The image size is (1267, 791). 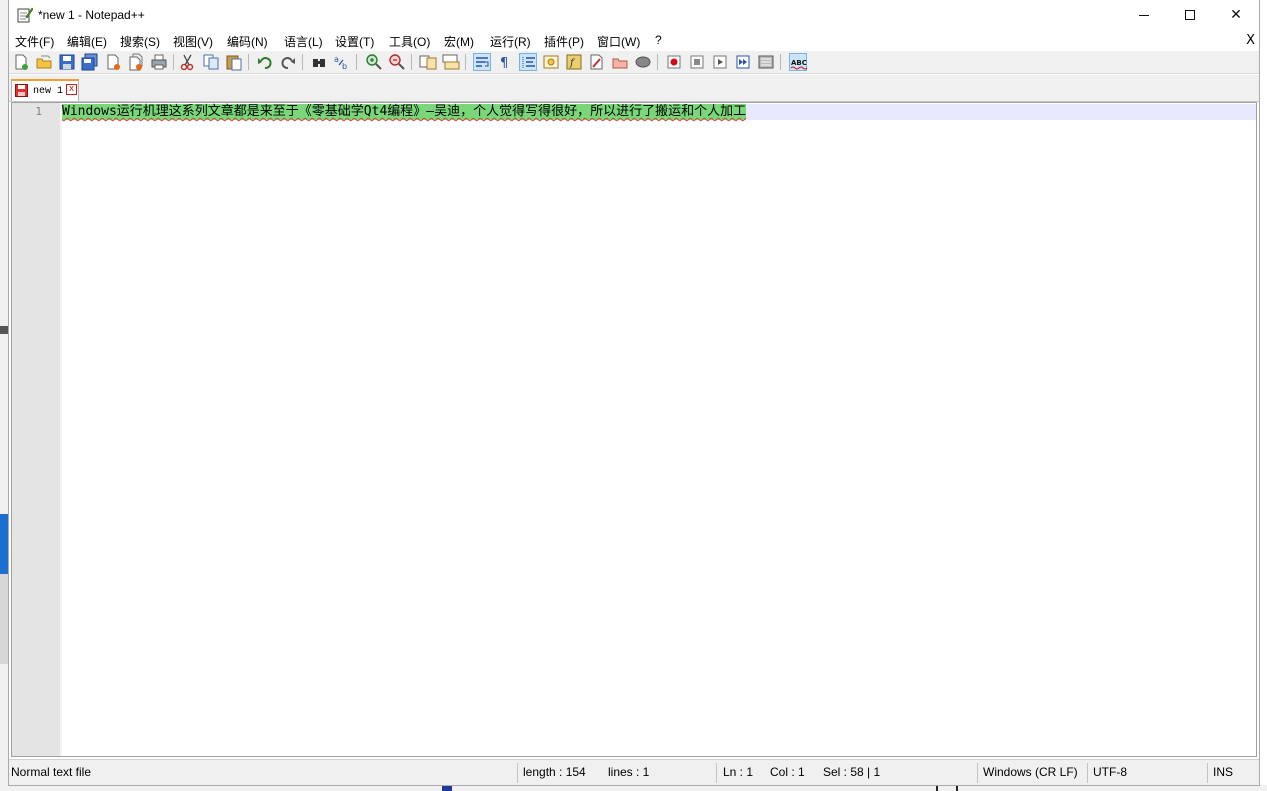 I want to click on status-encoding: UTF-8, so click(x=1110, y=772).